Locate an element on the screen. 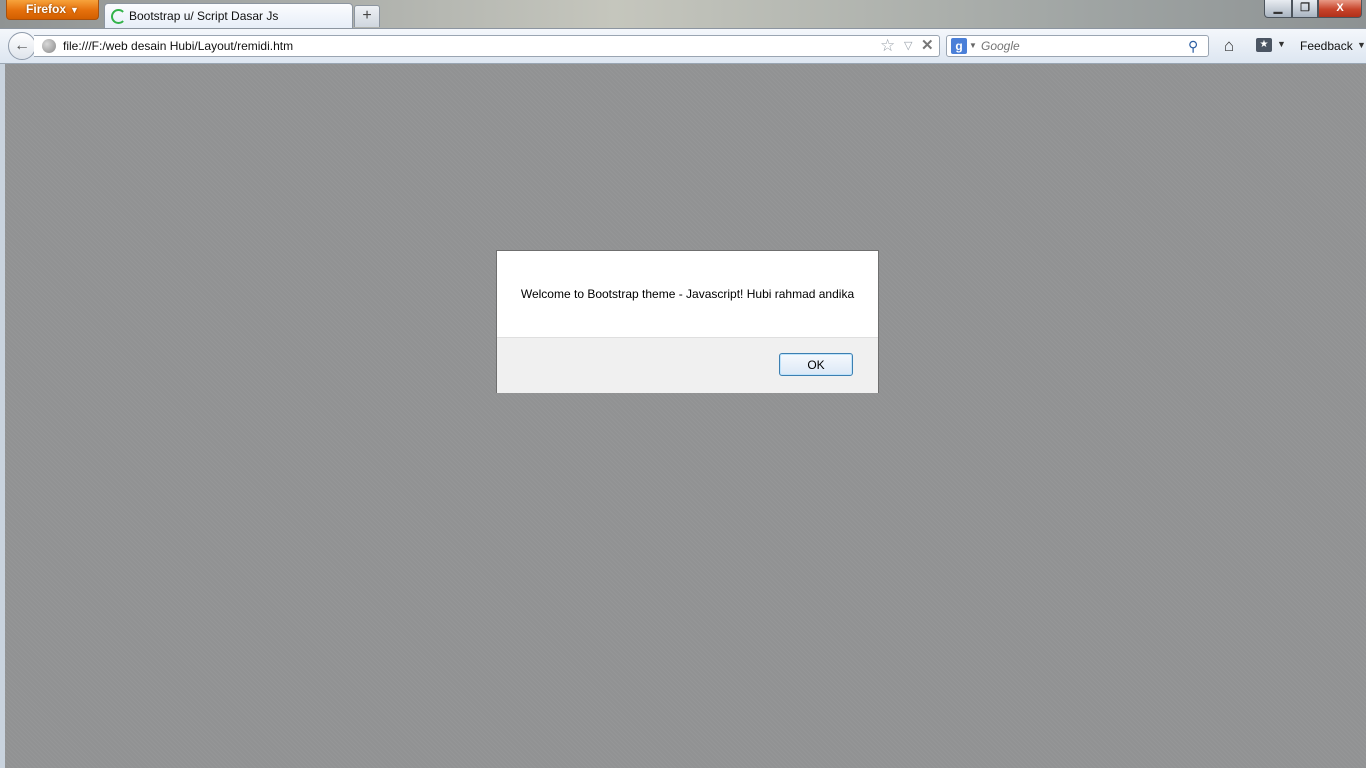 The width and height of the screenshot is (1366, 768). spinner-icon is located at coordinates (118, 16).